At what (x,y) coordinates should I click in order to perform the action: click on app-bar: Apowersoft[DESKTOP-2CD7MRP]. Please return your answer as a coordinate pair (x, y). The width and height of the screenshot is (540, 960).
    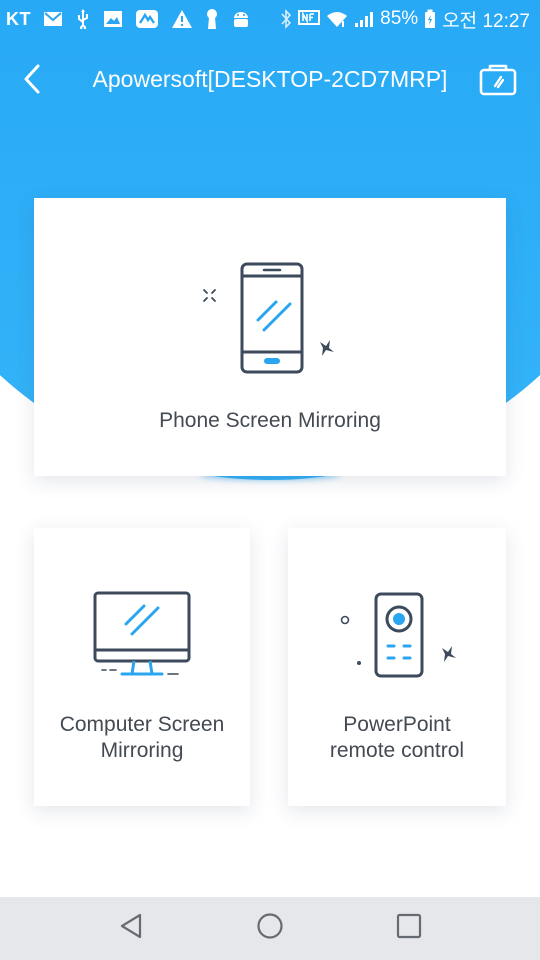
    Looking at the image, I should click on (270, 81).